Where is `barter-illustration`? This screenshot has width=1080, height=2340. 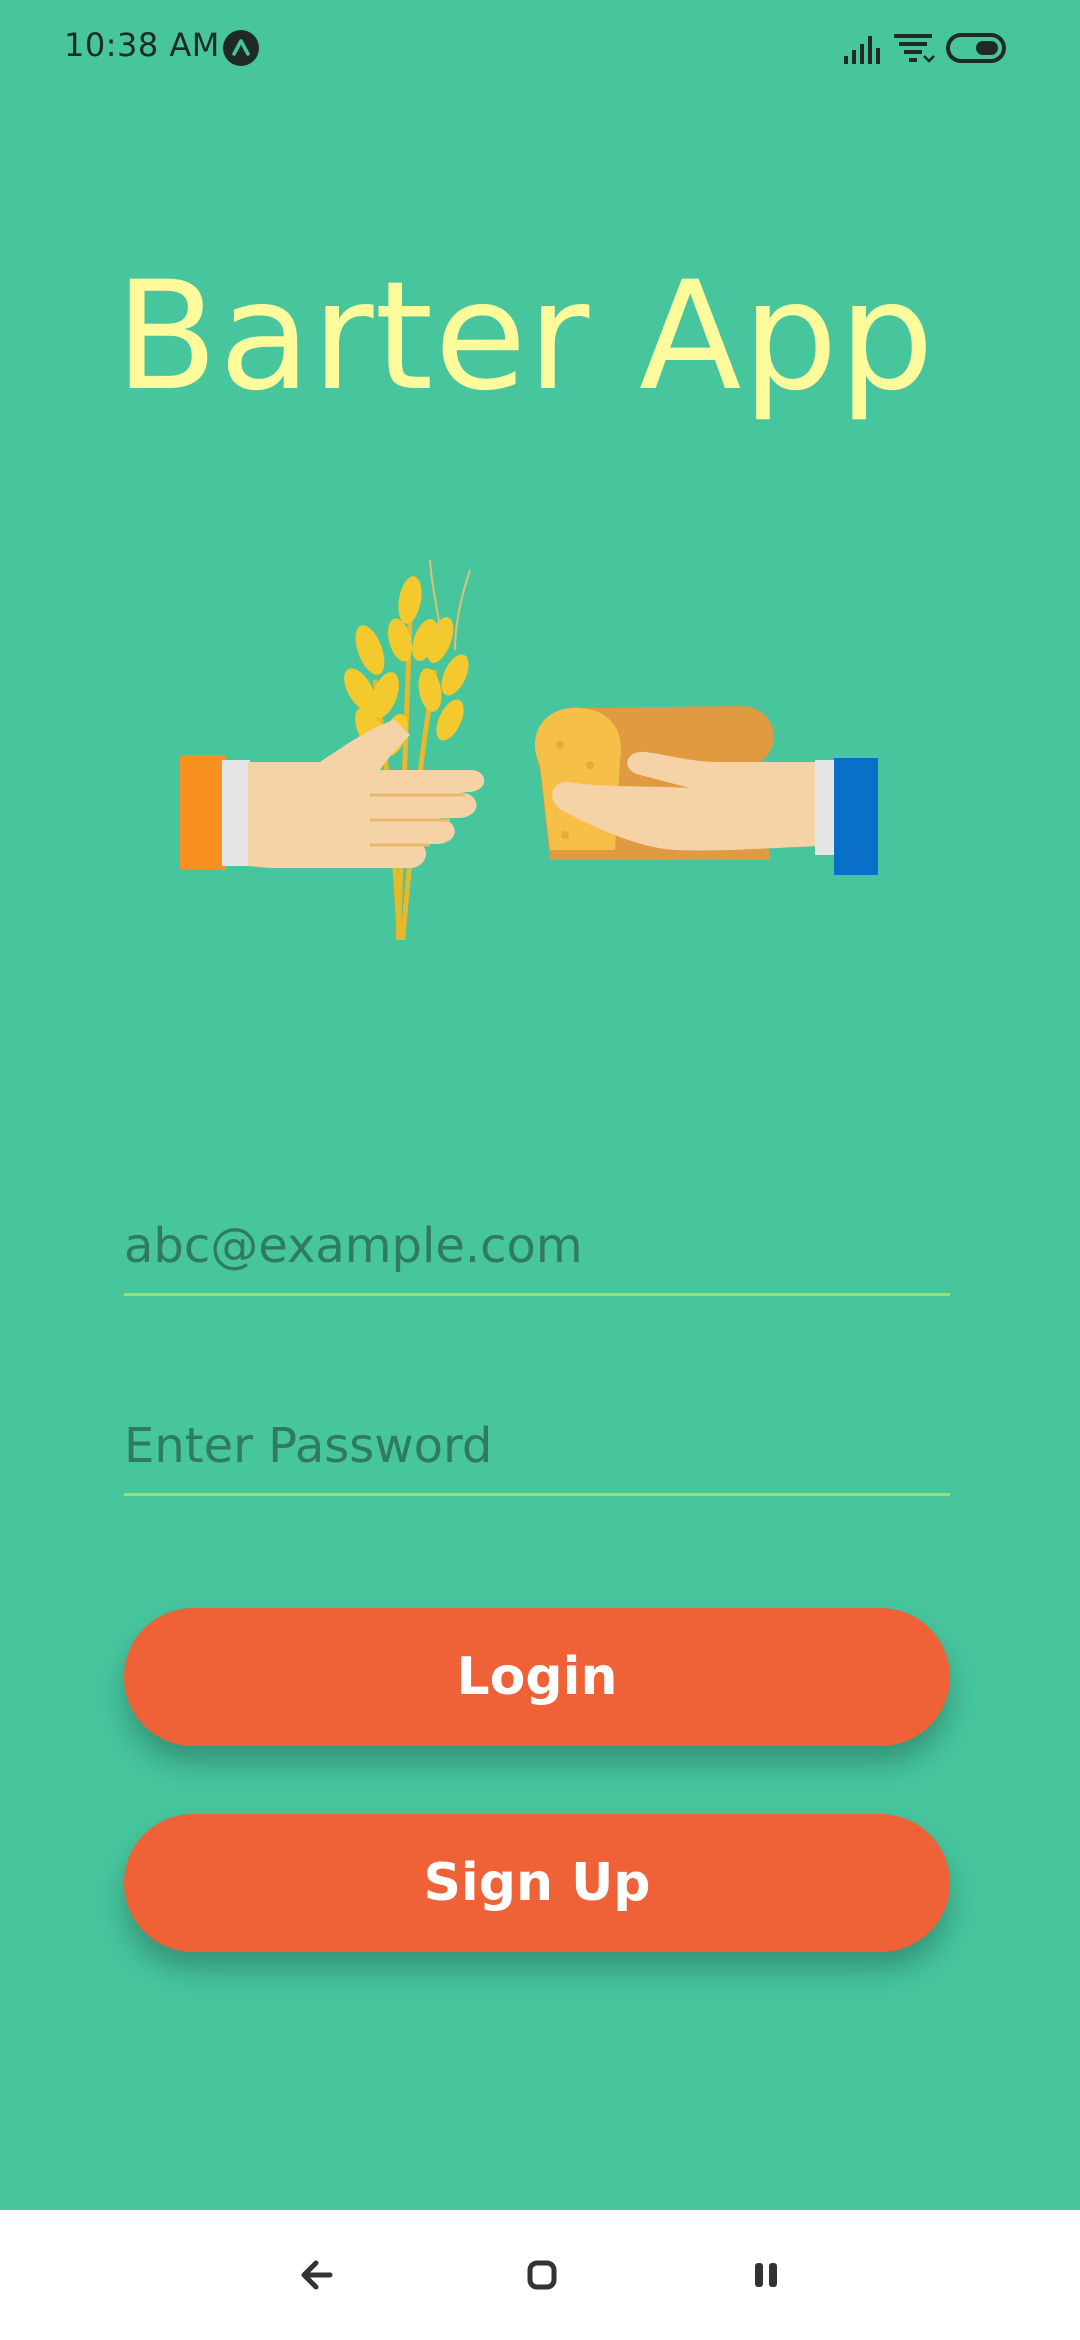 barter-illustration is located at coordinates (529, 749).